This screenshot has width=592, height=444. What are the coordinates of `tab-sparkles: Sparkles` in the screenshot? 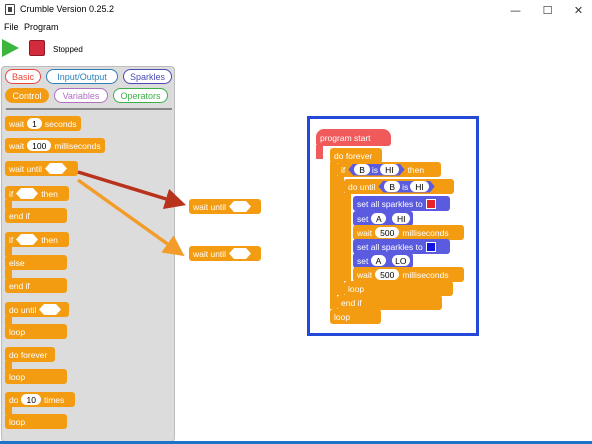 It's located at (147, 76).